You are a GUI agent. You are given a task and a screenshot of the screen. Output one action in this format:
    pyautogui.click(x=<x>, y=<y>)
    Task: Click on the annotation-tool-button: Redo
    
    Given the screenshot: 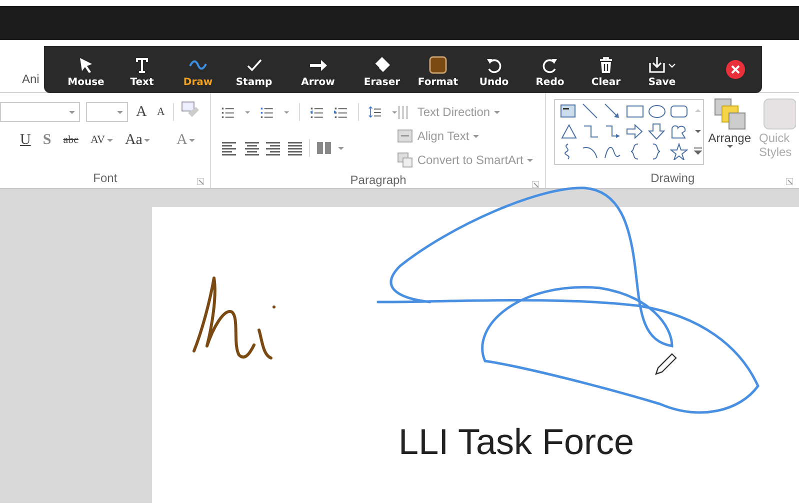 What is the action you would take?
    pyautogui.click(x=550, y=70)
    